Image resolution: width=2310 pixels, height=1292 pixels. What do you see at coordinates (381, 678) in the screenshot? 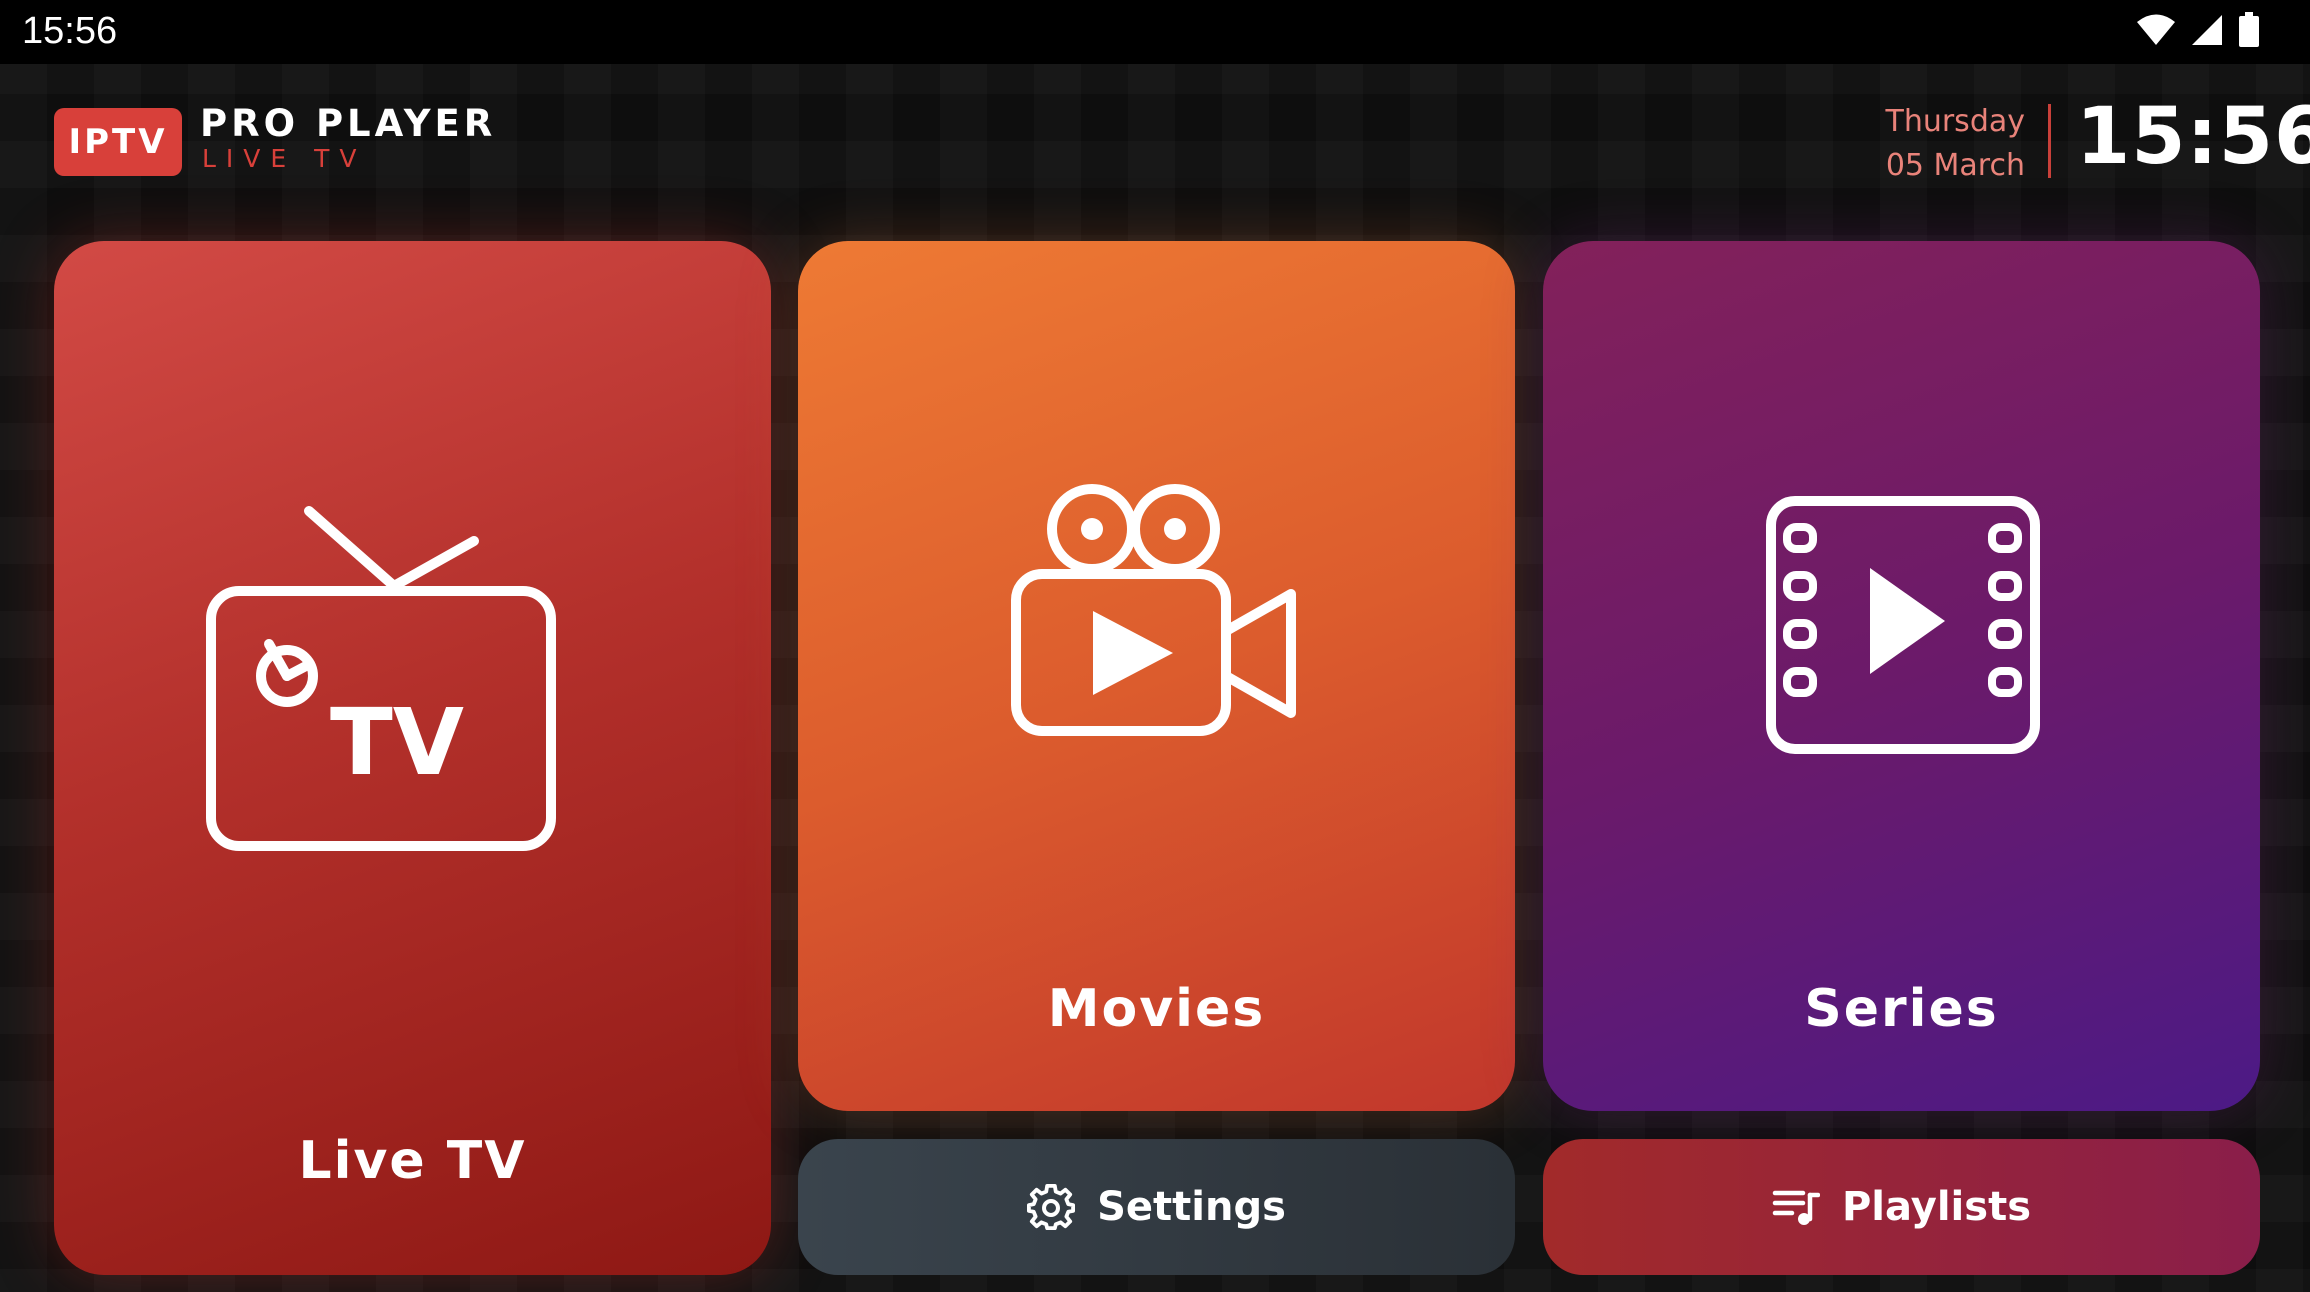
I see `tv-icon: TV` at bounding box center [381, 678].